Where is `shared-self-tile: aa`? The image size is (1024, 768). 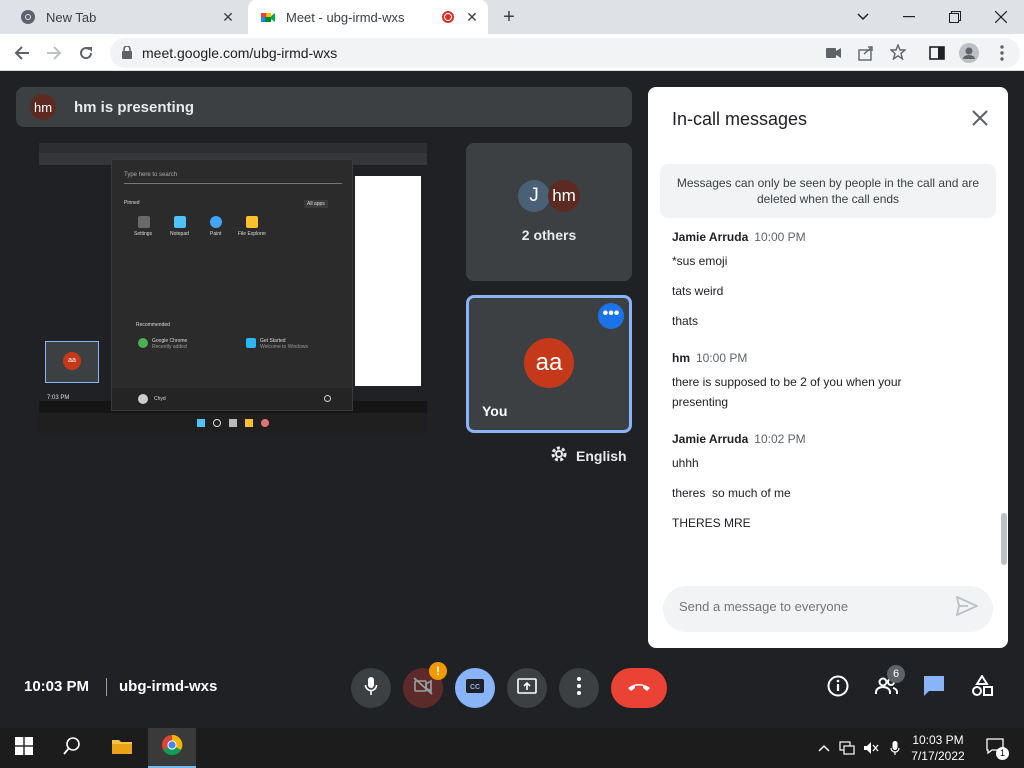 shared-self-tile: aa is located at coordinates (72, 362).